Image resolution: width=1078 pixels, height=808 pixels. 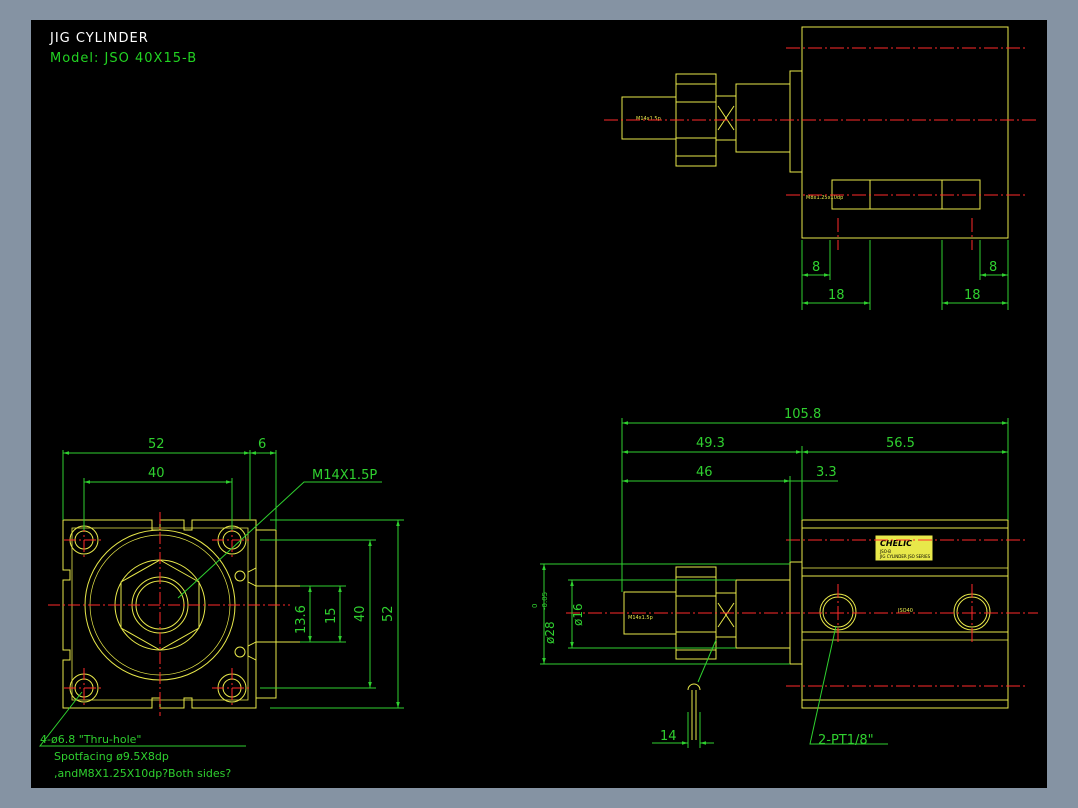 What do you see at coordinates (836, 295) in the screenshot?
I see `top-dim-left-18: 18` at bounding box center [836, 295].